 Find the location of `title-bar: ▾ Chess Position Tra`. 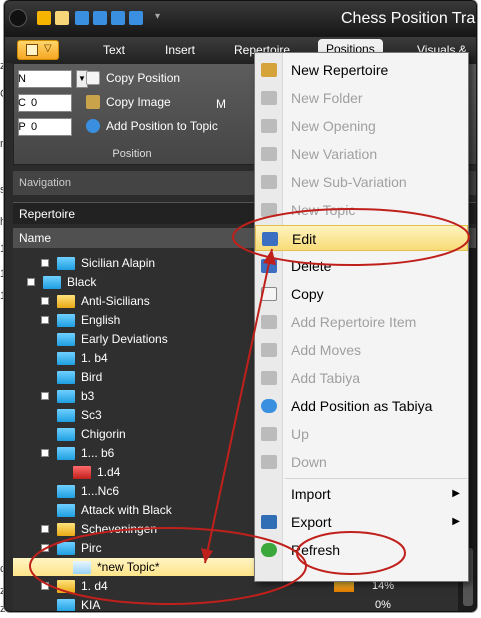

title-bar: ▾ Chess Position Tra is located at coordinates (240, 19).